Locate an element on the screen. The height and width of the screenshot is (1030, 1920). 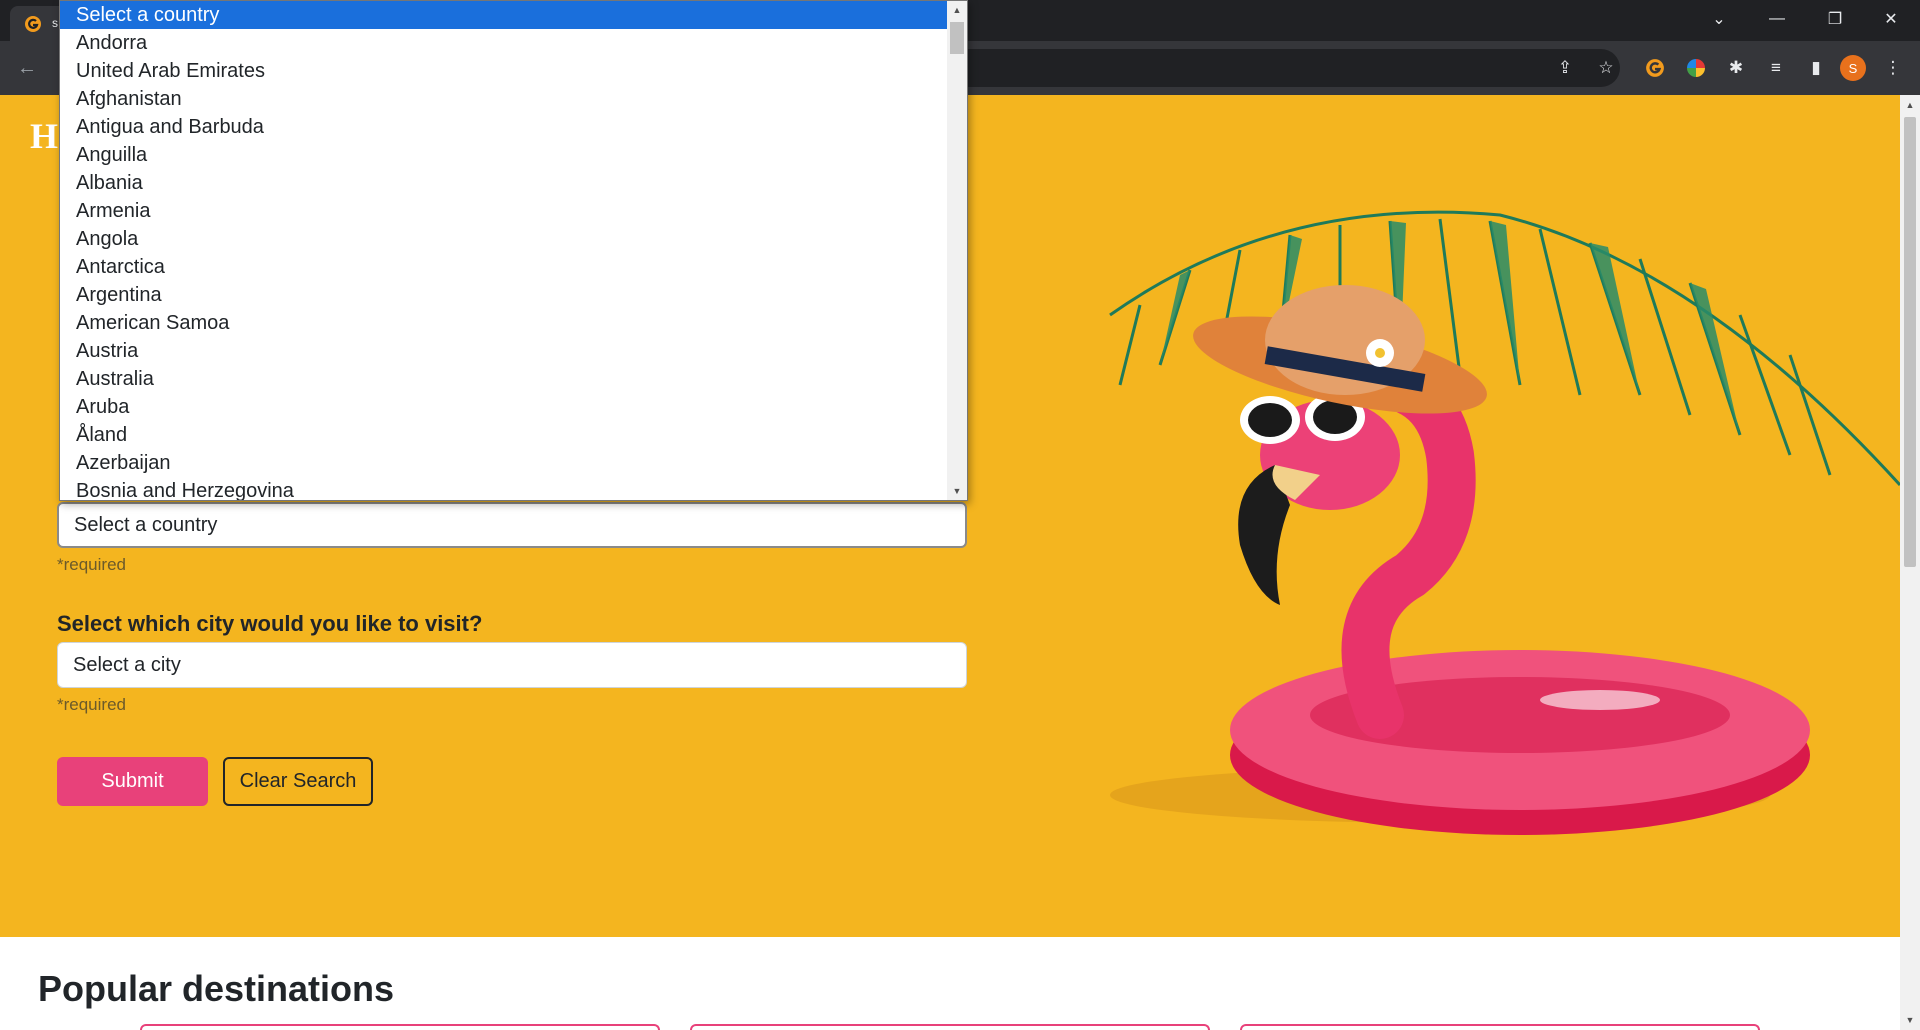
sidepanel-icon: ▮ is located at coordinates (1816, 68).